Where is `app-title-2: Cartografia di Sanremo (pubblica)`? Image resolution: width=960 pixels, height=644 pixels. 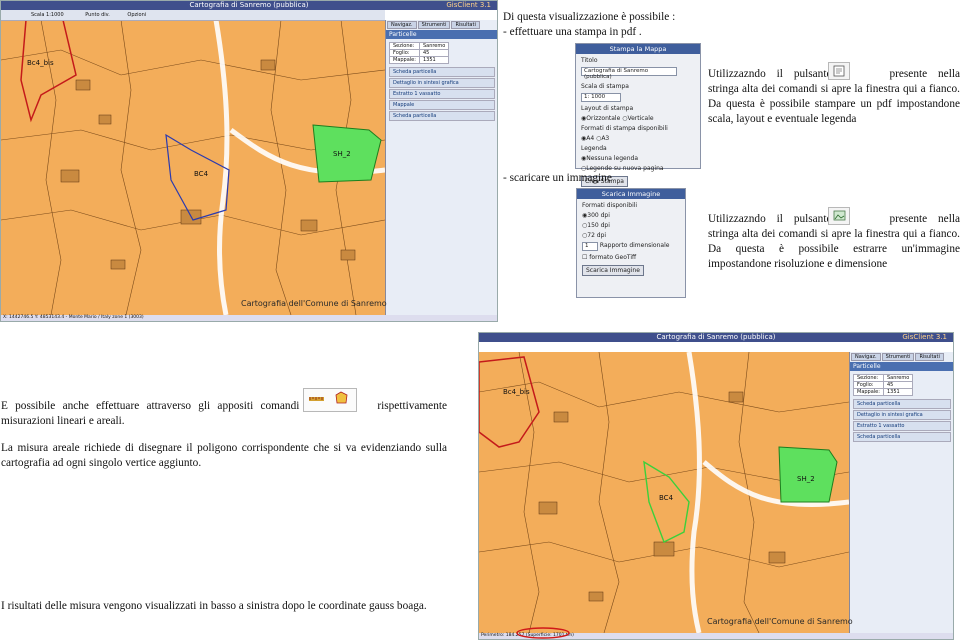
app-title-2: Cartografia di Sanremo (pubblica) is located at coordinates (716, 337).